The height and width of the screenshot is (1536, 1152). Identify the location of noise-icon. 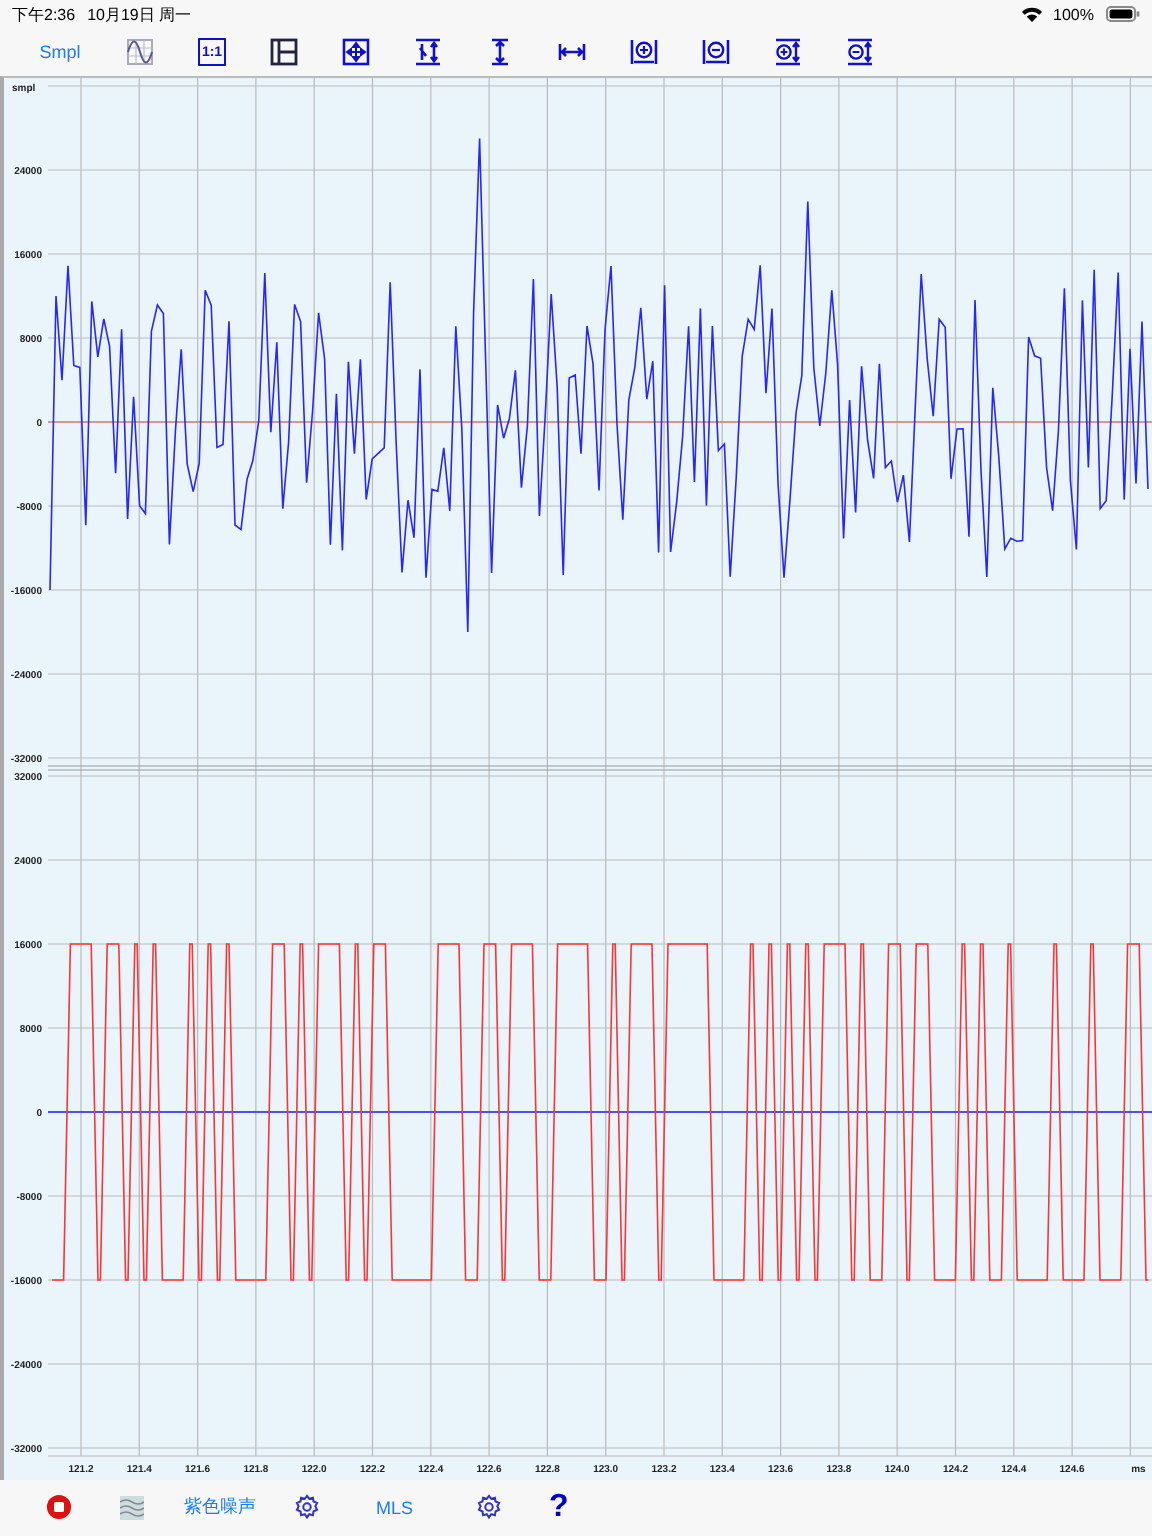
(132, 1507).